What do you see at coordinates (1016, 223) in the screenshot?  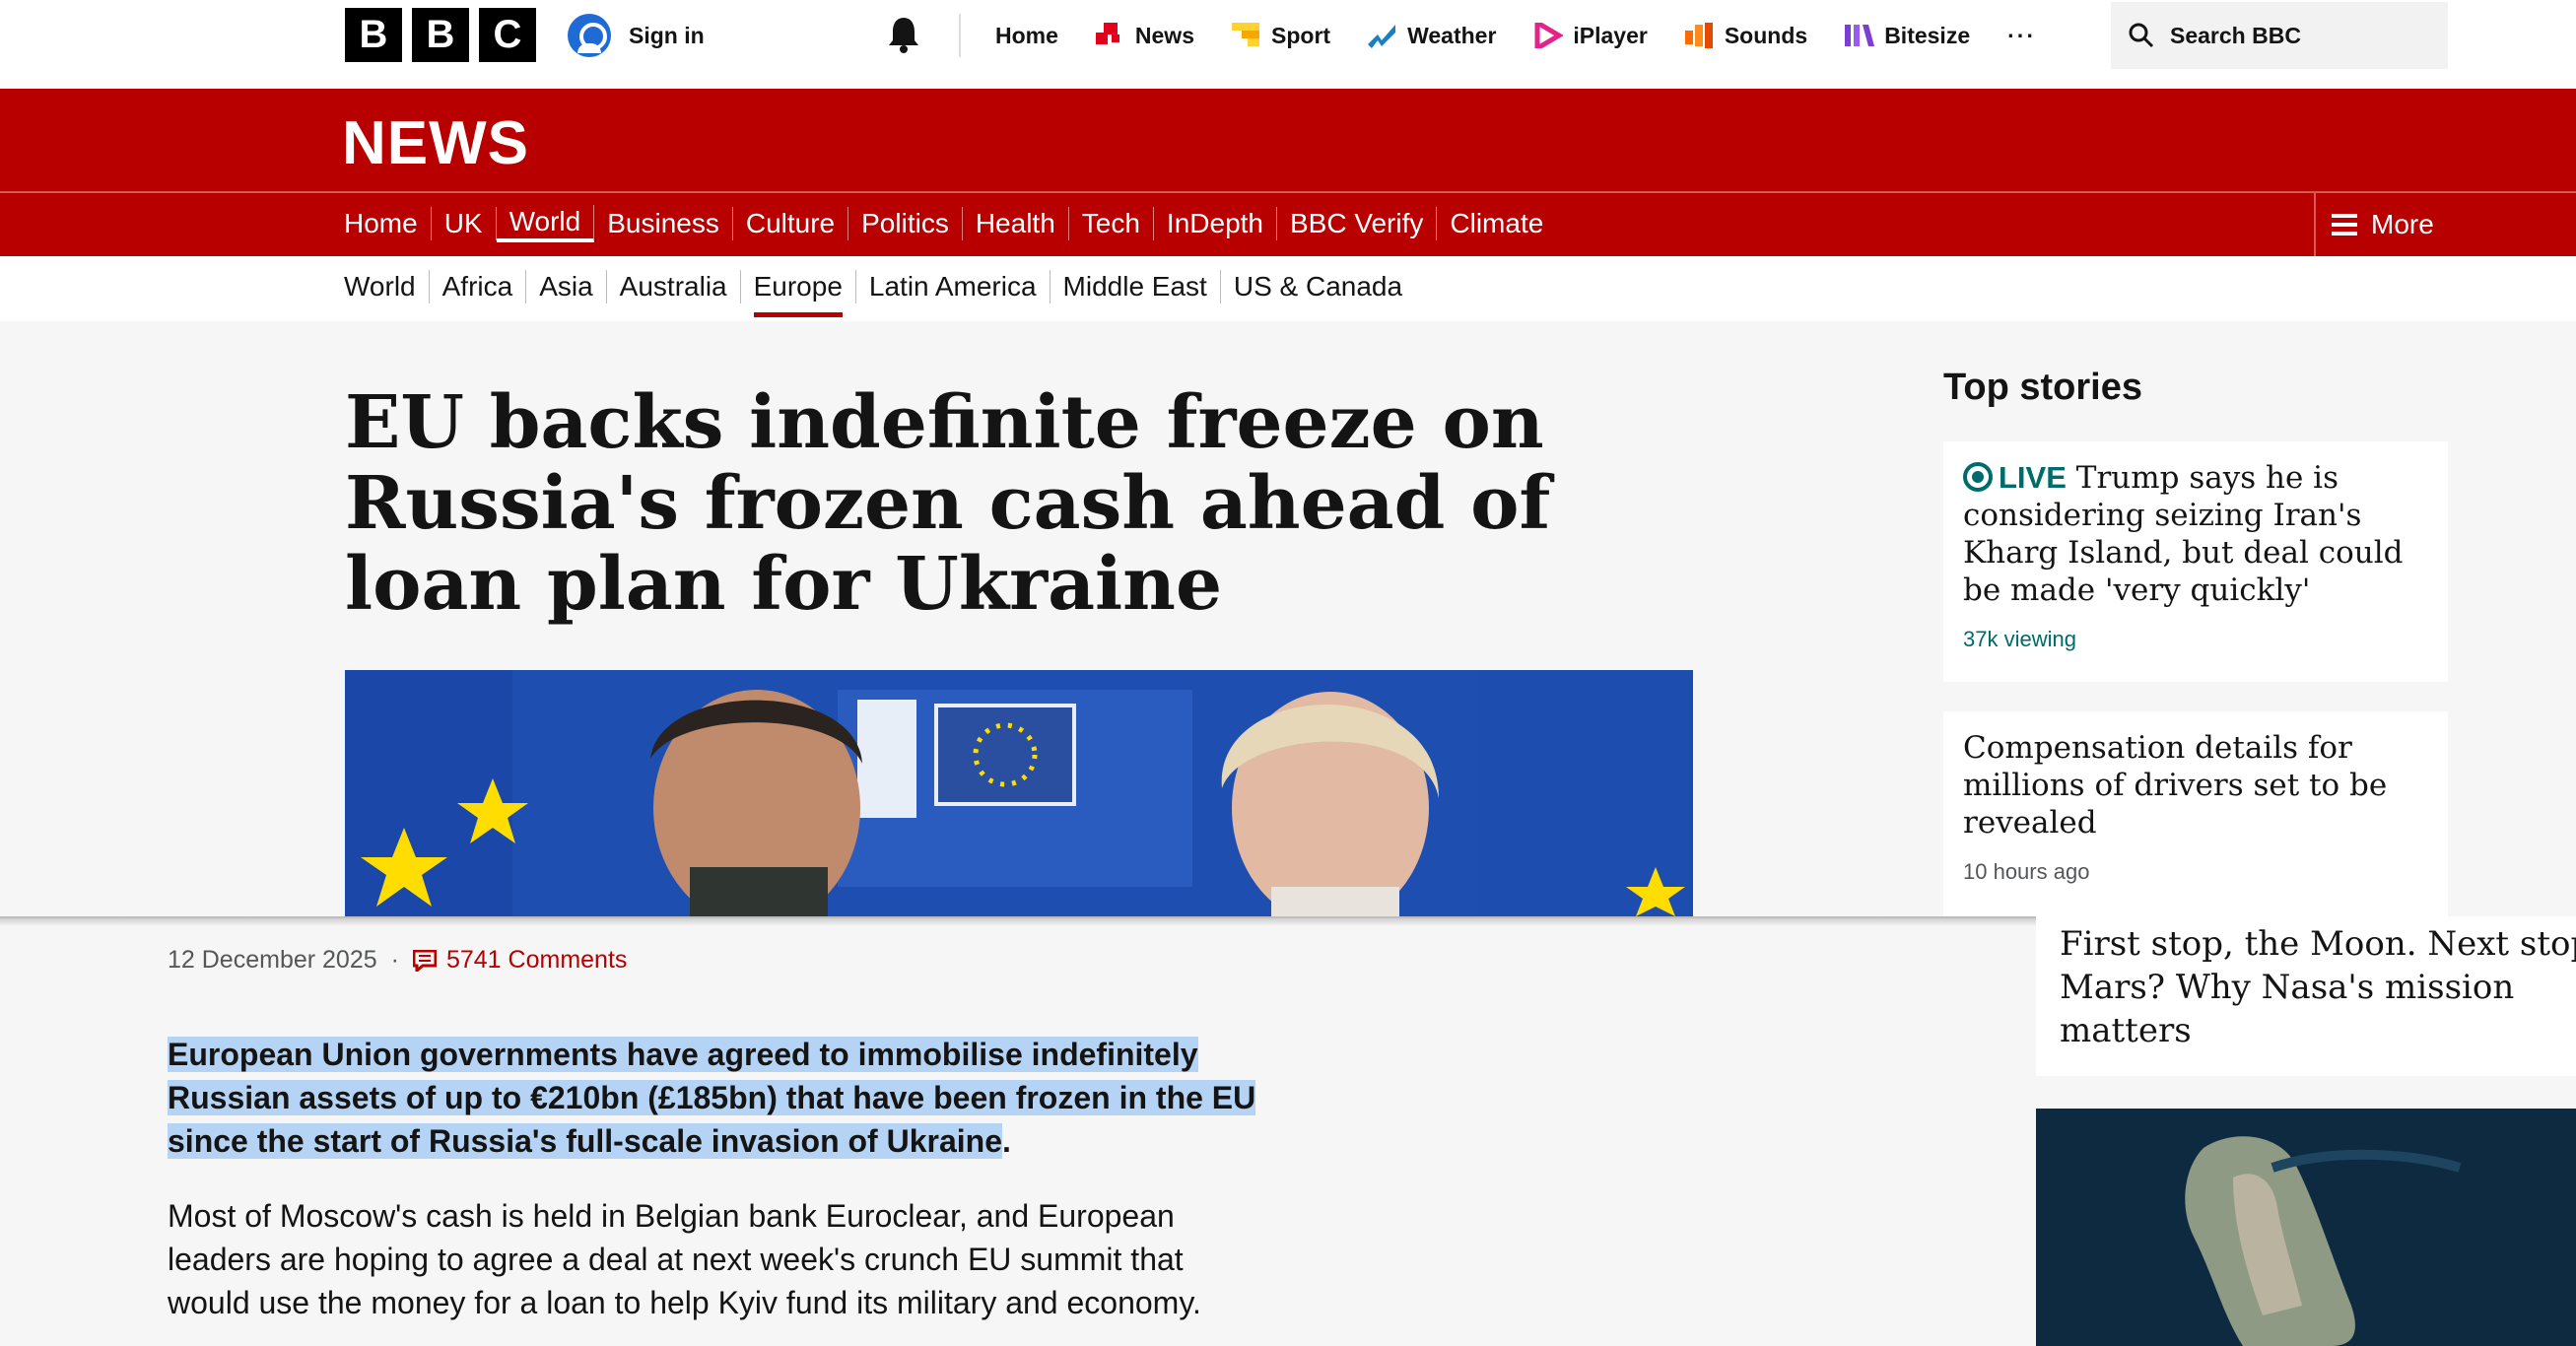 I see `section-link-health: Health` at bounding box center [1016, 223].